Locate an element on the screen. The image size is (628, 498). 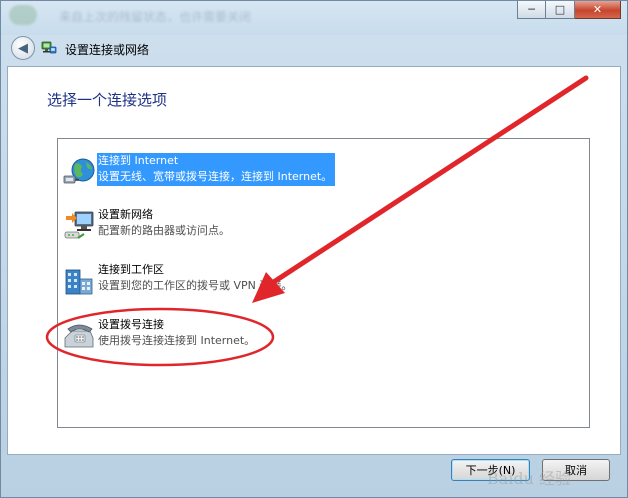
option-description: 配置新的路由器或访问点。 is located at coordinates (164, 230).